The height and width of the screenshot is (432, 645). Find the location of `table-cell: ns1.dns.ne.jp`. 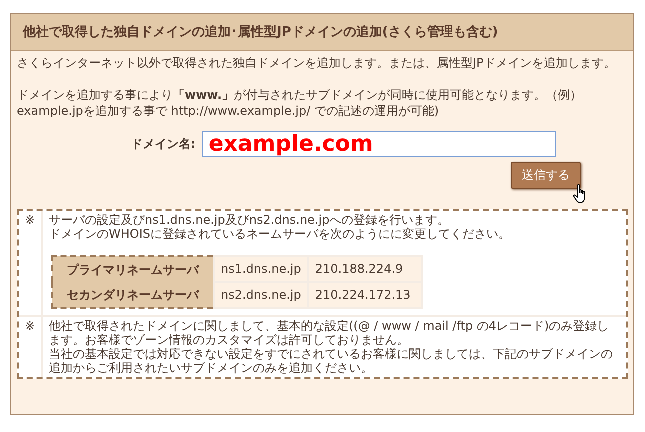

table-cell: ns1.dns.ne.jp is located at coordinates (261, 269).